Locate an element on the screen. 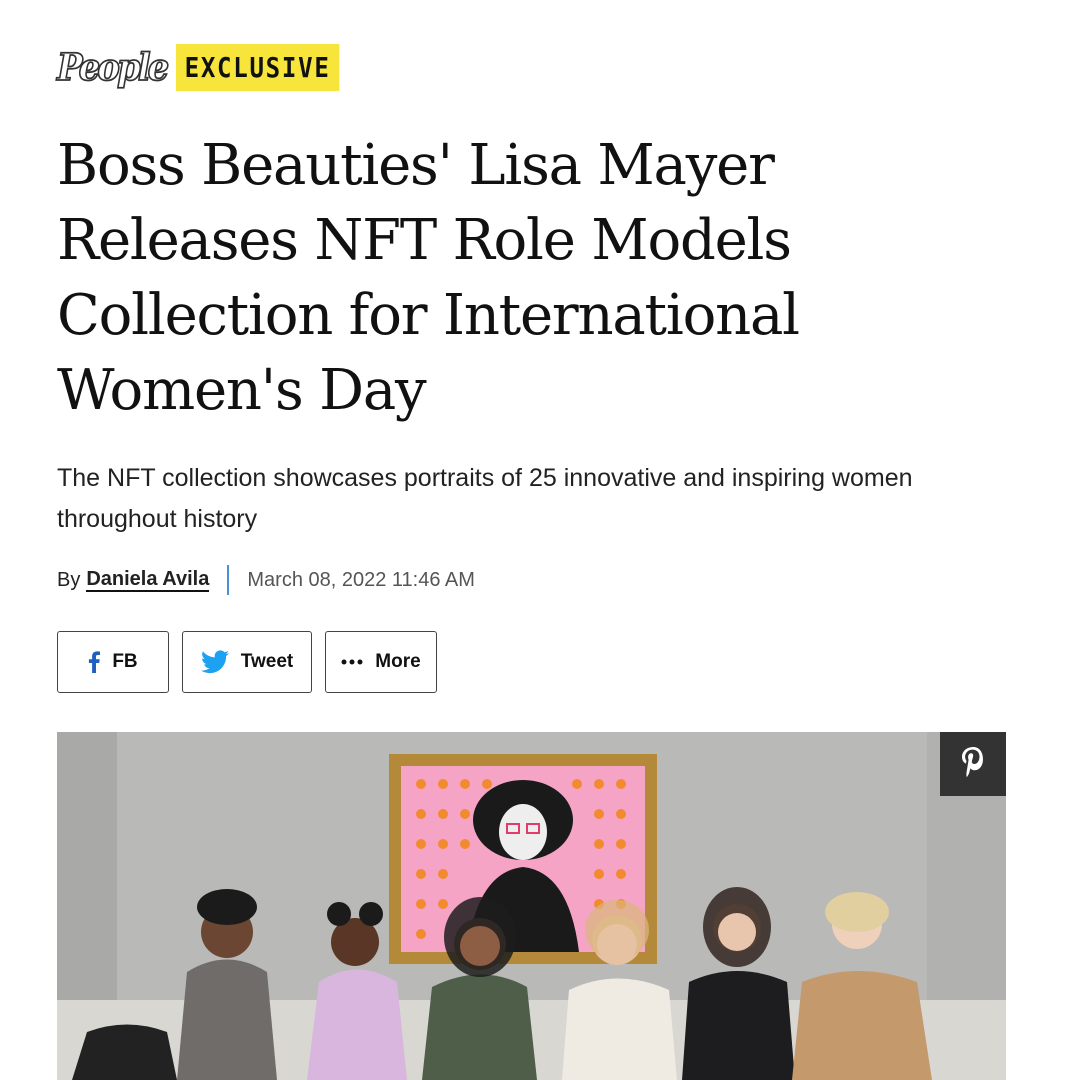  brand-header: People EXCLUSIVE is located at coordinates (211, 67).